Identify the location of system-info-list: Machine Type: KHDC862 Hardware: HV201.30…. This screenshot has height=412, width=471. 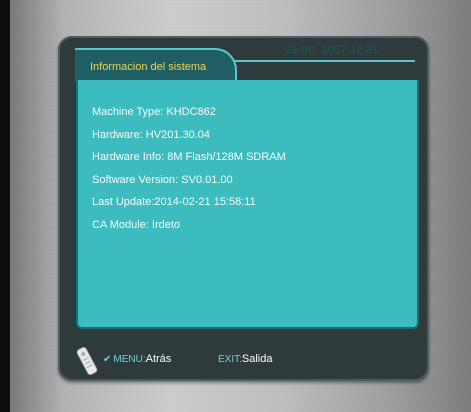
(189, 171).